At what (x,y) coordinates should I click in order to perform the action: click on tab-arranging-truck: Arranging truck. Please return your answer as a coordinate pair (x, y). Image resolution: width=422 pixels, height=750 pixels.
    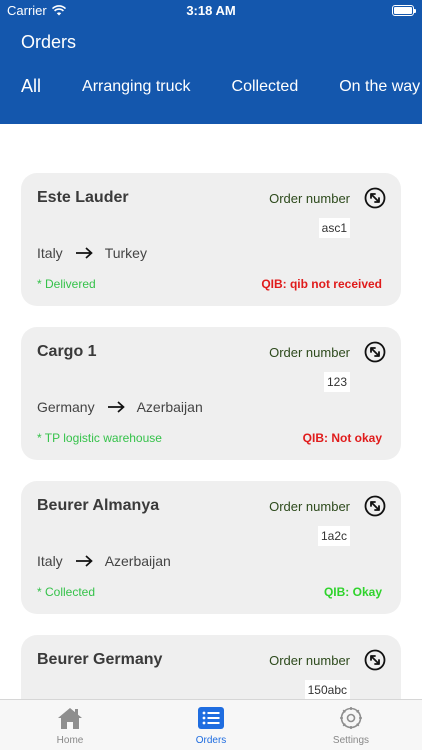
    Looking at the image, I should click on (136, 87).